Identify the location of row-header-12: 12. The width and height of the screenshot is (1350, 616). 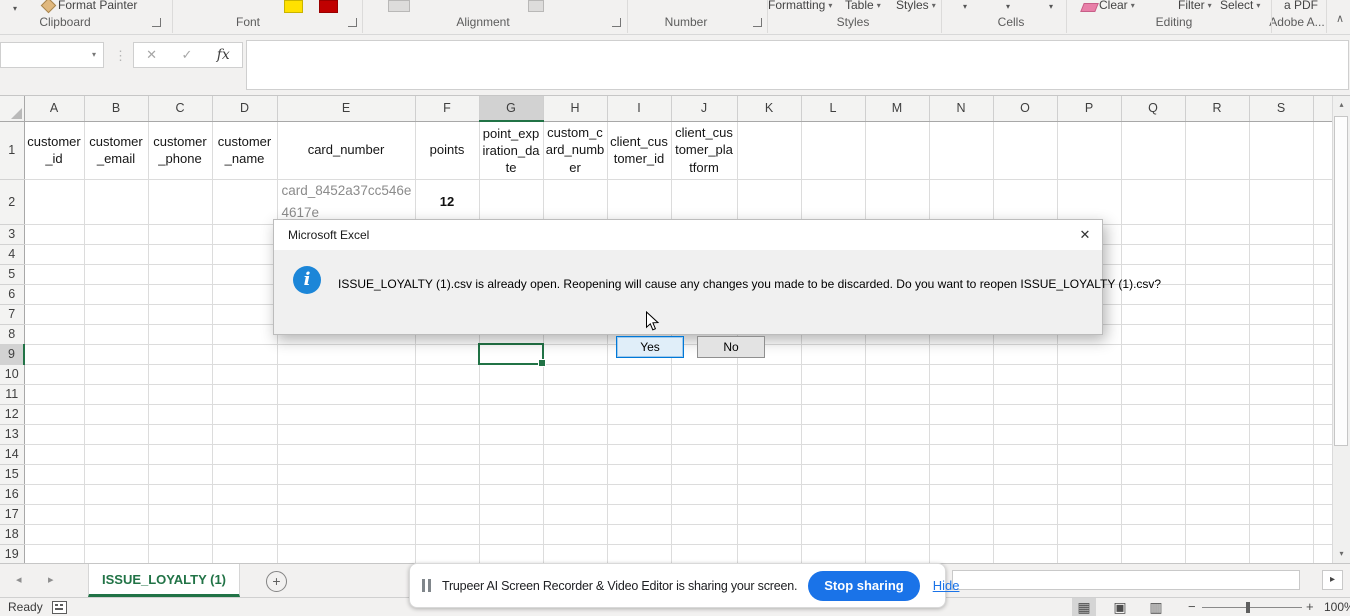
(12, 414).